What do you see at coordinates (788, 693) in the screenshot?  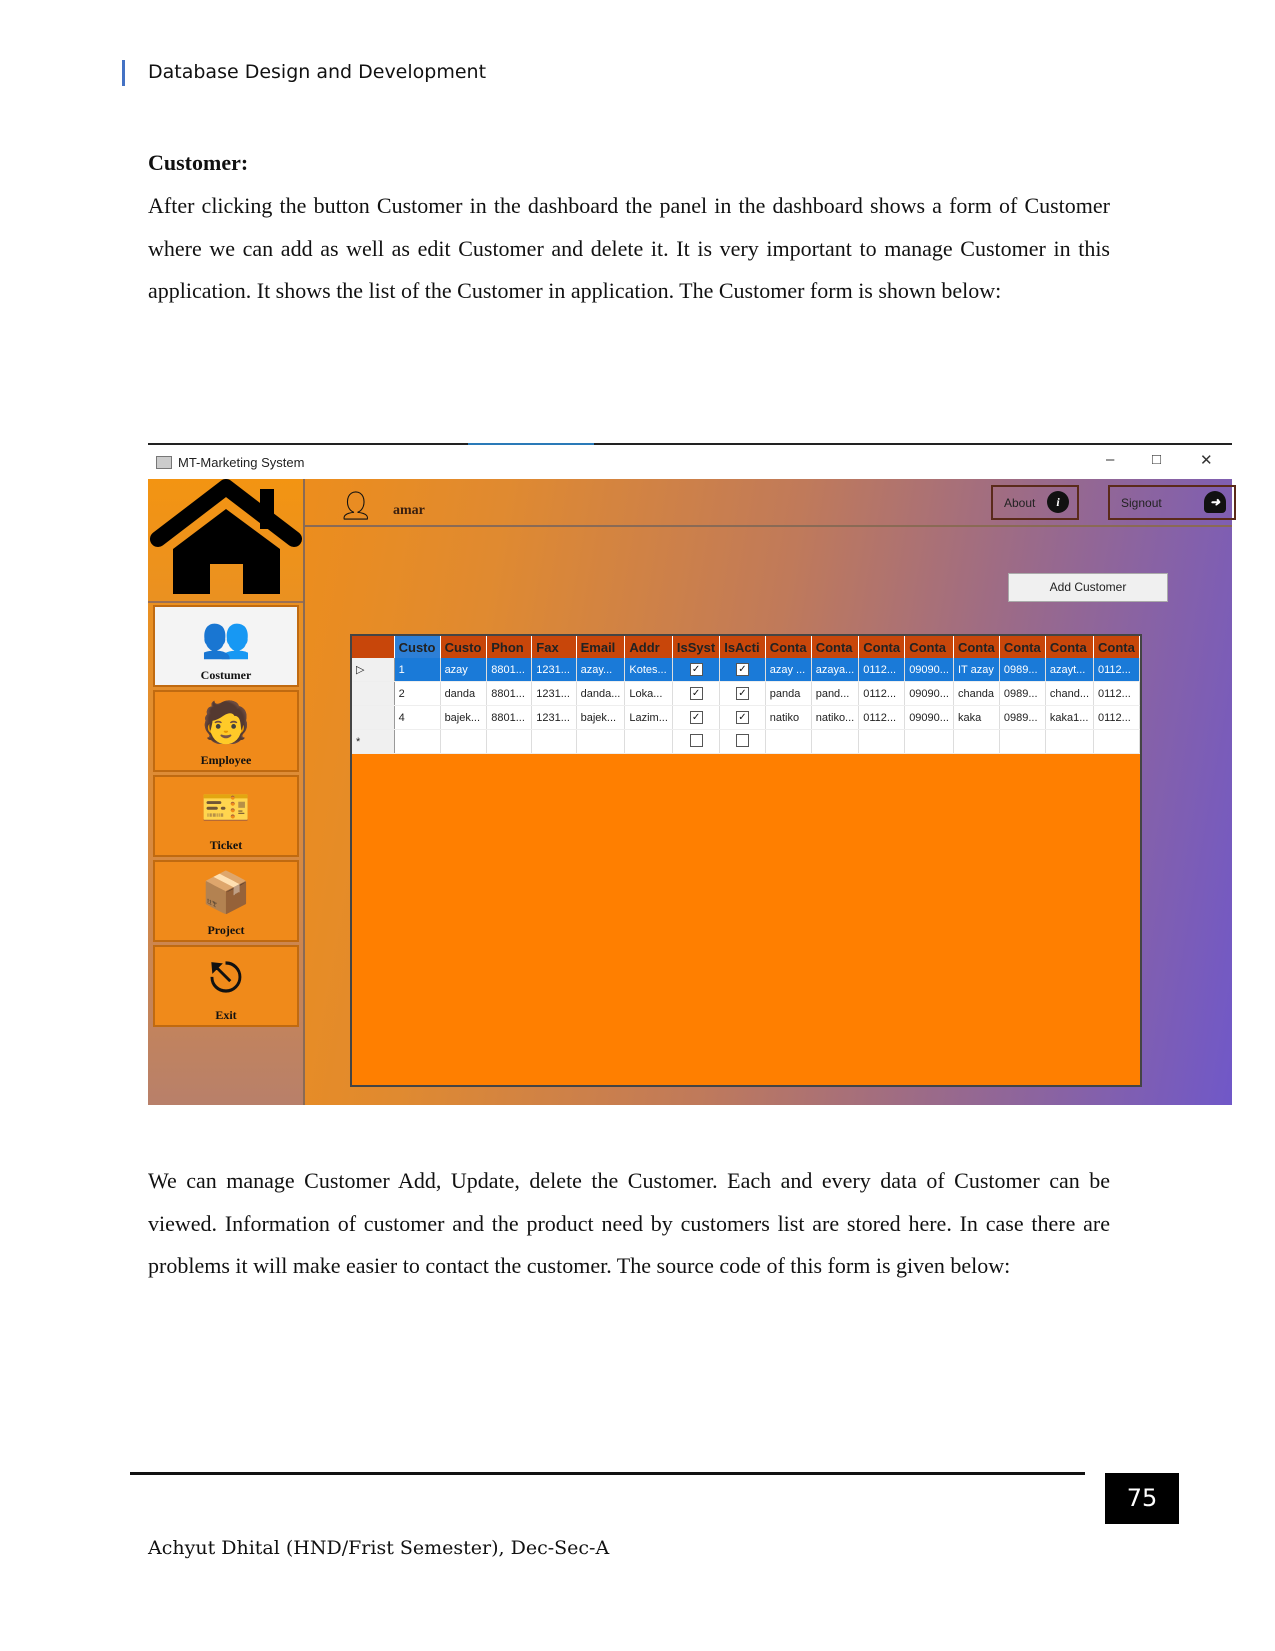 I see `grid-cell: panda` at bounding box center [788, 693].